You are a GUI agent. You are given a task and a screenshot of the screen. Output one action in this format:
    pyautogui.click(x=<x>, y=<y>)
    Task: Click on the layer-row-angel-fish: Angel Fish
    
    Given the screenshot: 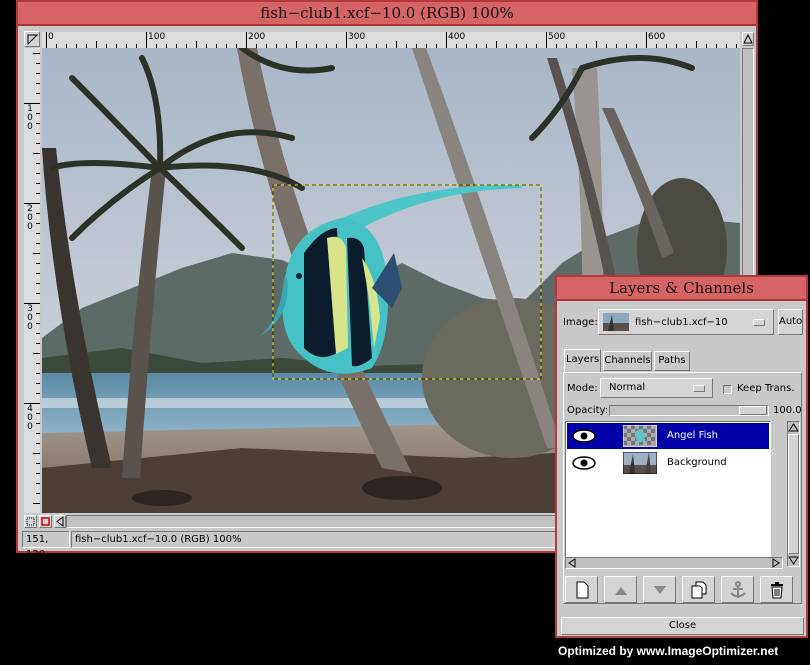 What is the action you would take?
    pyautogui.click(x=668, y=436)
    